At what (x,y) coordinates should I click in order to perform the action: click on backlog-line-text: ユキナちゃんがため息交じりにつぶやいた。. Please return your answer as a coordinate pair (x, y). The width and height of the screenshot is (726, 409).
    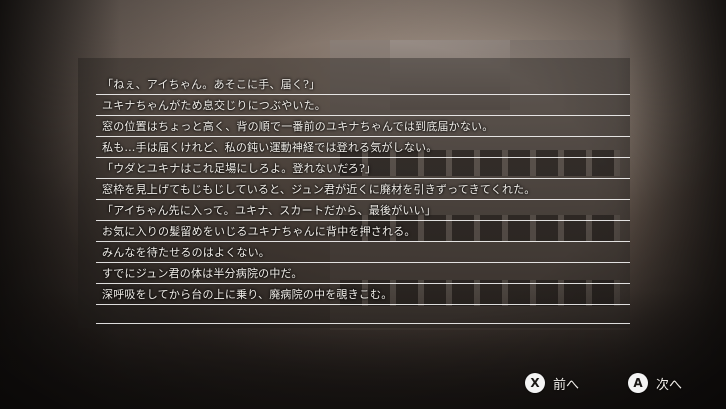
    Looking at the image, I should click on (214, 105).